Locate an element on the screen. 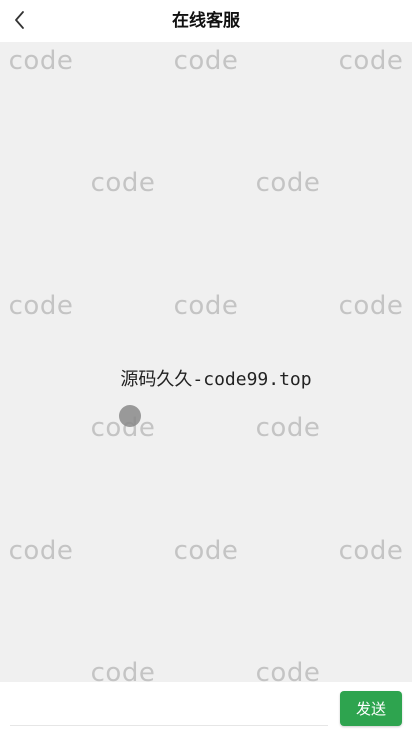  message-composer: 发送 is located at coordinates (206, 709).